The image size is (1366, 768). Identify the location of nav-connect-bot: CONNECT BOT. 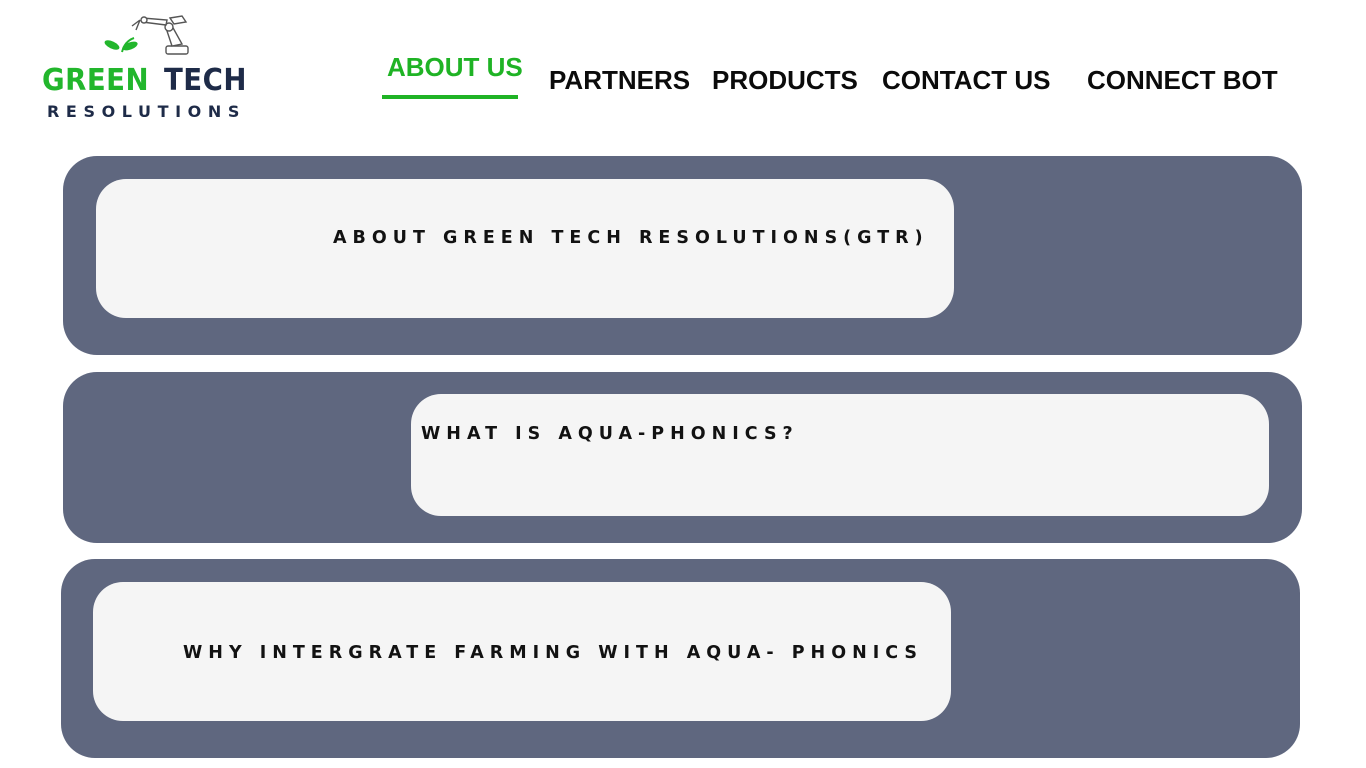
(1182, 80).